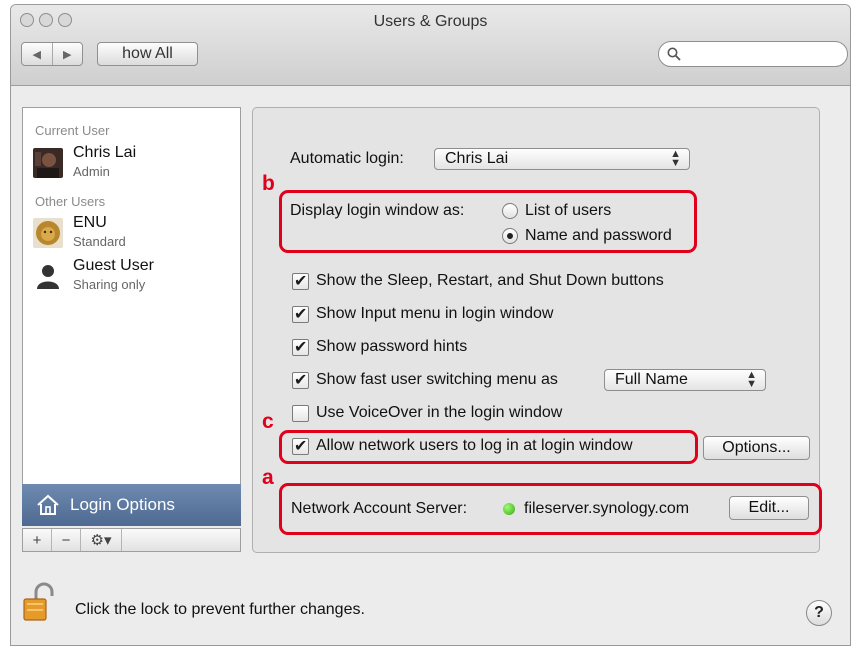 Image resolution: width=859 pixels, height=651 pixels. Describe the element at coordinates (101, 540) in the screenshot. I see `action-menu-button: ⚙▾` at that location.